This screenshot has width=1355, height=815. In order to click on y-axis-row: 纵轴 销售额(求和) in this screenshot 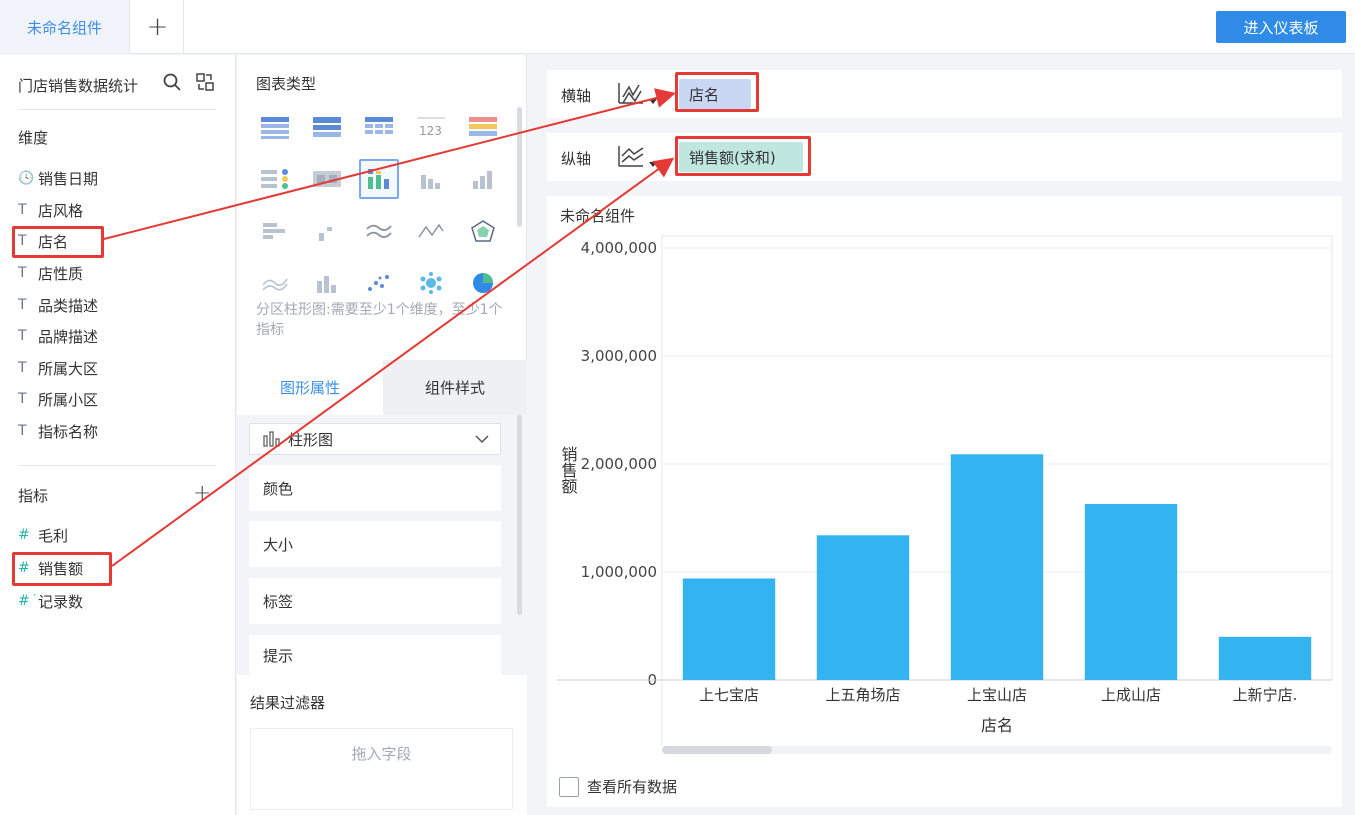, I will do `click(944, 157)`.